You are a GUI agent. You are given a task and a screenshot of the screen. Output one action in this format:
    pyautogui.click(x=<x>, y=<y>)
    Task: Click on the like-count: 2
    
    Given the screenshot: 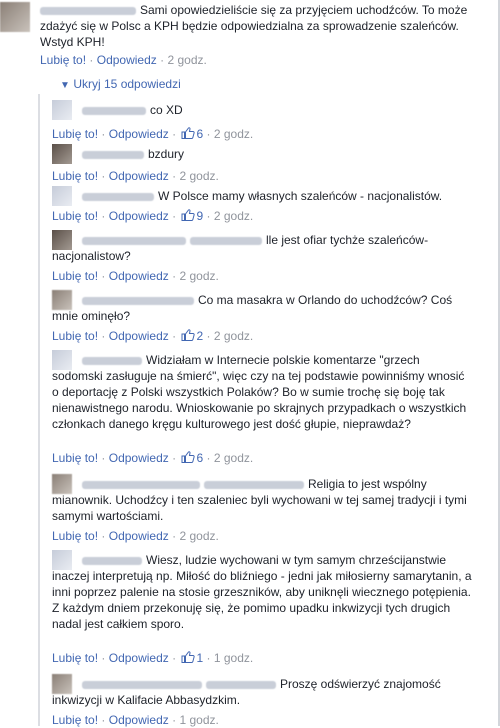 What is the action you would take?
    pyautogui.click(x=199, y=336)
    